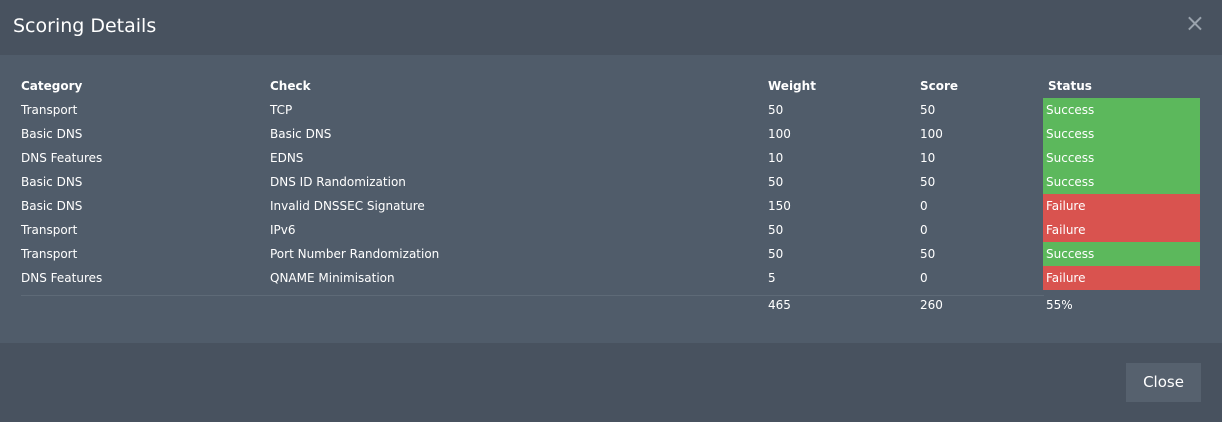 Image resolution: width=1222 pixels, height=422 pixels. I want to click on dialog-title: Scoring Details, so click(85, 26).